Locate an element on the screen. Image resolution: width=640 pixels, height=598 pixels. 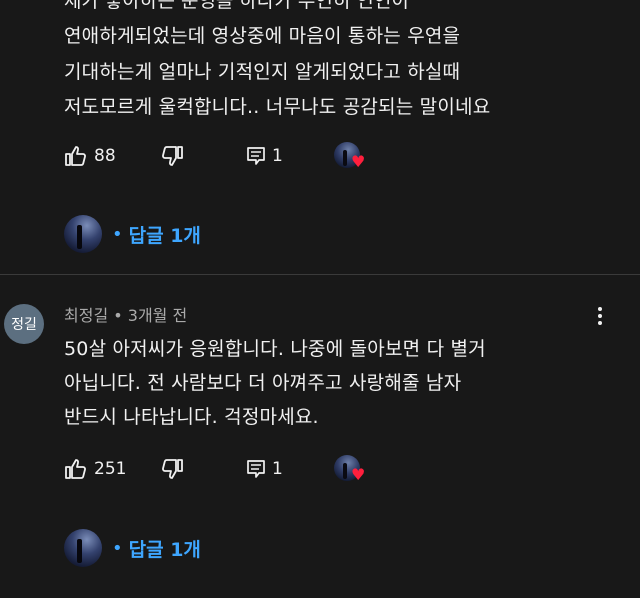
comment1-text-line-2: 기대하는게 얼마나 기적인지 알게되었다고 하실때 is located at coordinates (262, 72).